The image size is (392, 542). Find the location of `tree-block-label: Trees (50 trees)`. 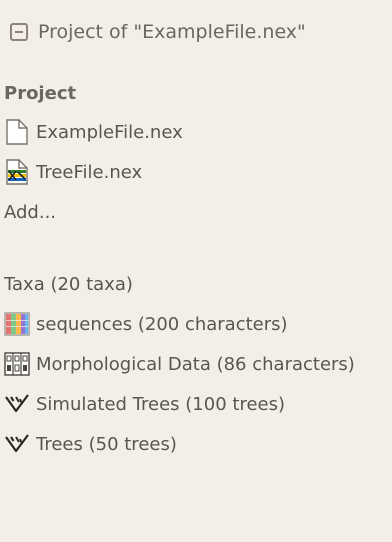

tree-block-label: Trees (50 trees) is located at coordinates (106, 444).